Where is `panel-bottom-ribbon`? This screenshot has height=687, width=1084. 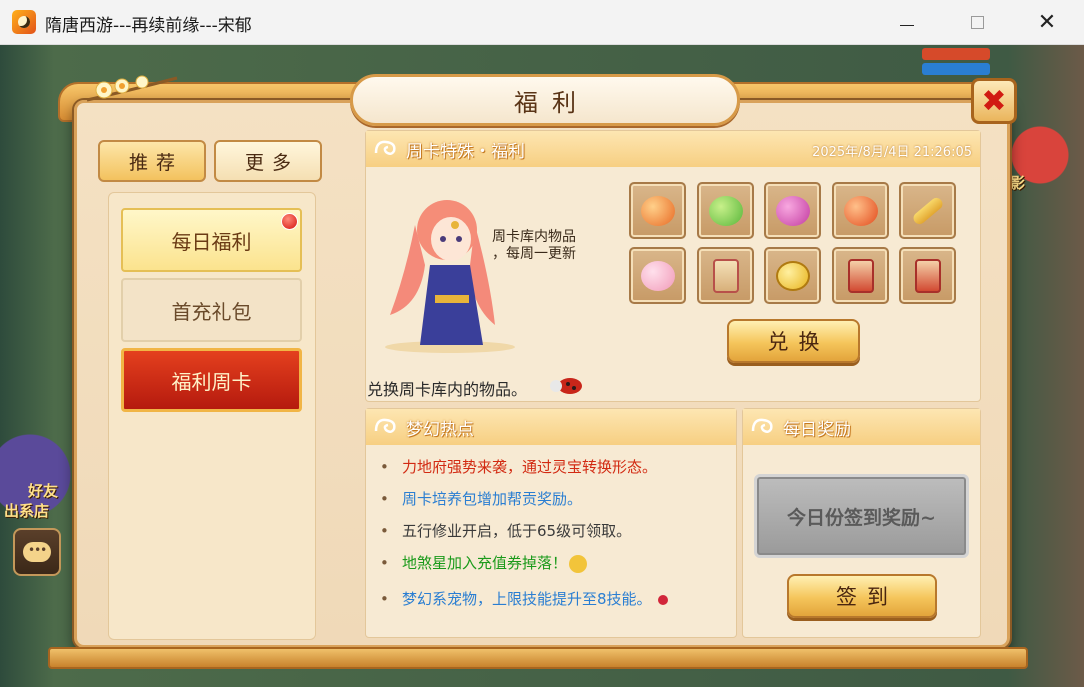 panel-bottom-ribbon is located at coordinates (538, 658).